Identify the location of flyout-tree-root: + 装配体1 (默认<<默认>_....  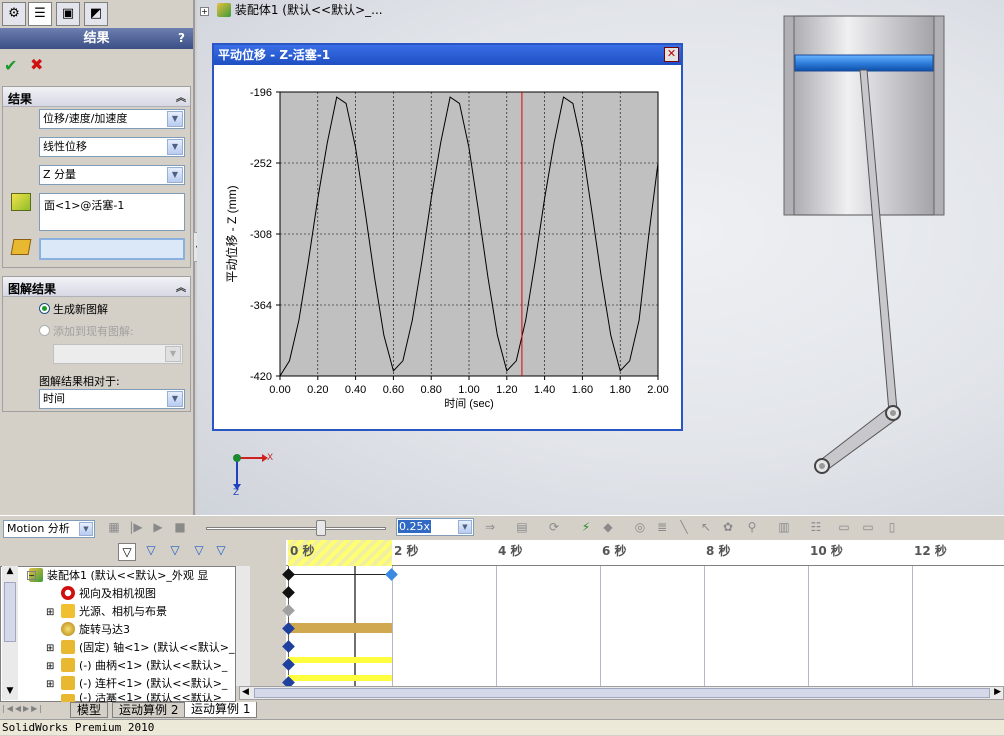
(291, 9).